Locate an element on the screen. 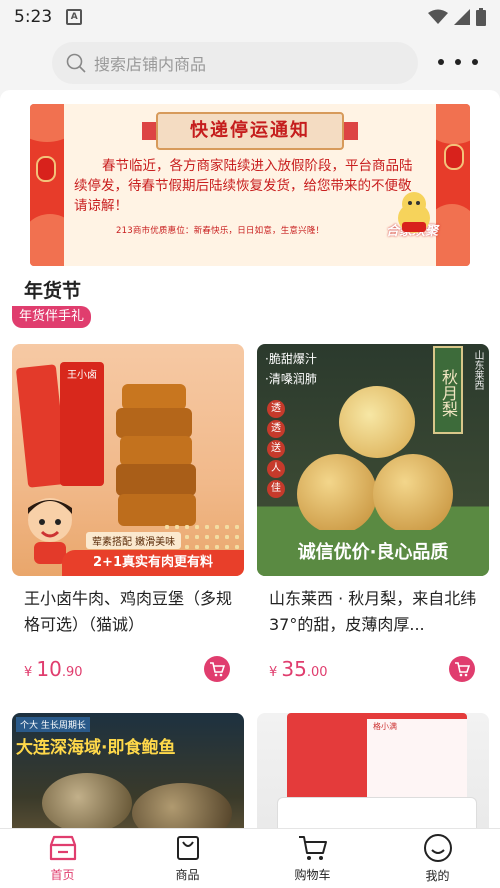 Image resolution: width=500 pixels, height=888 pixels. search-input: 搜索店铺内商品 is located at coordinates (150, 63).